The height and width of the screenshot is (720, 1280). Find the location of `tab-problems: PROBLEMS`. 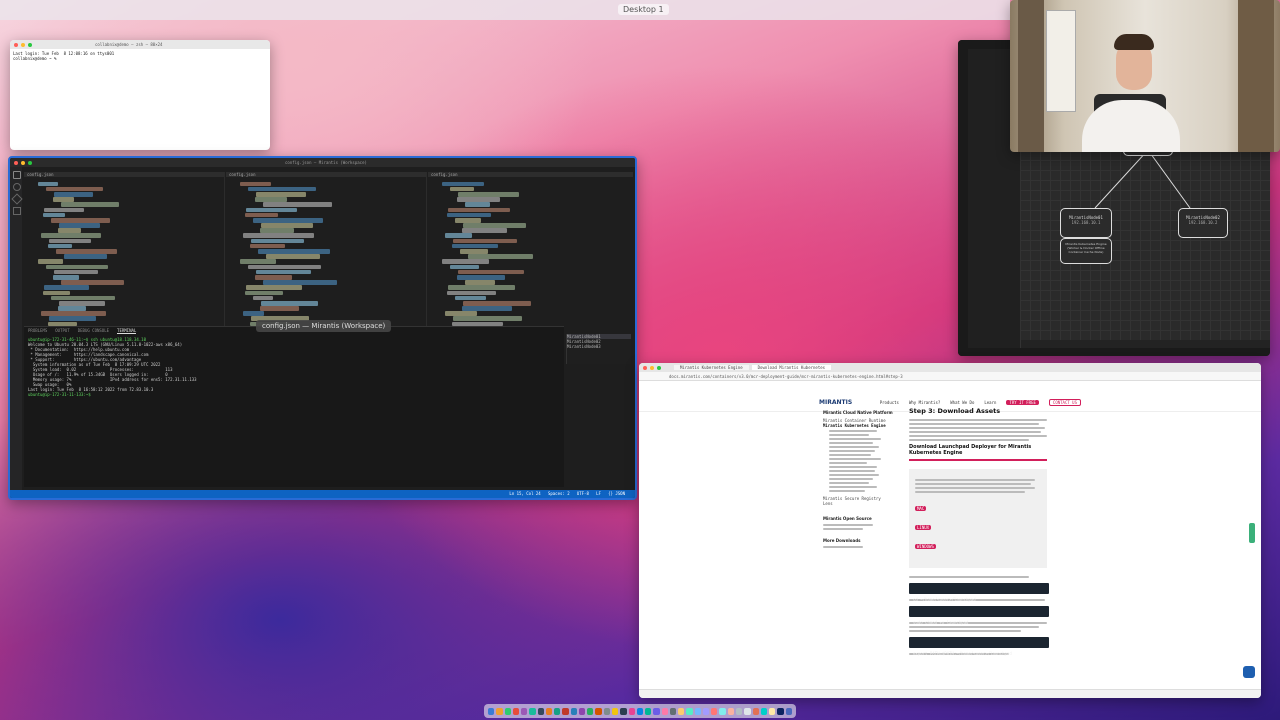

tab-problems: PROBLEMS is located at coordinates (37, 331).